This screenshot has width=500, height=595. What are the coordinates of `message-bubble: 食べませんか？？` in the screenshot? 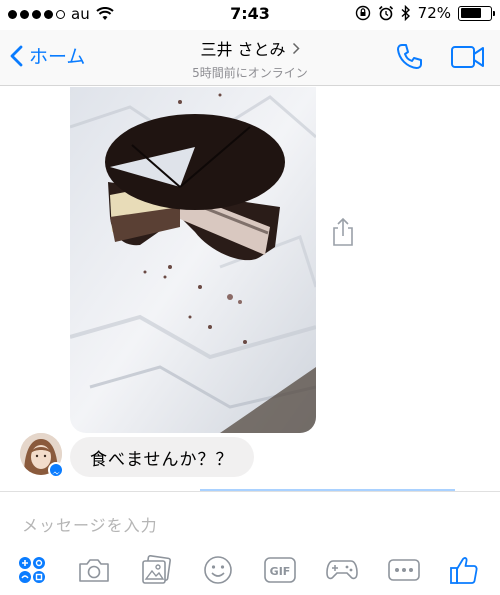 It's located at (162, 457).